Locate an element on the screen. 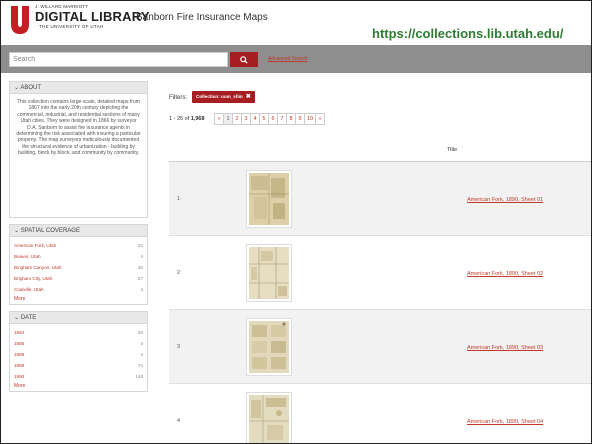 The width and height of the screenshot is (592, 444). facet-label: 1884 is located at coordinates (19, 332).